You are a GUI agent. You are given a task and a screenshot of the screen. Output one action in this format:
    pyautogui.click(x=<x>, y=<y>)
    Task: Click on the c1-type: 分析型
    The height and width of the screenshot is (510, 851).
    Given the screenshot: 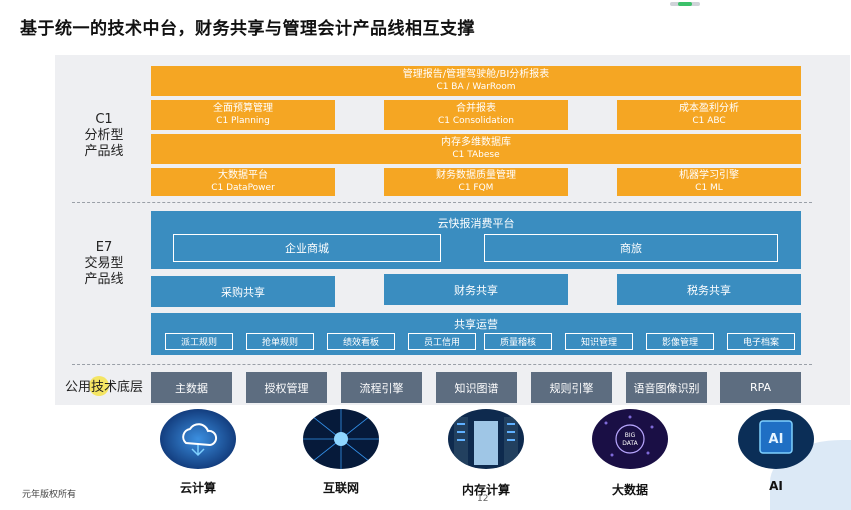 What is the action you would take?
    pyautogui.click(x=104, y=135)
    